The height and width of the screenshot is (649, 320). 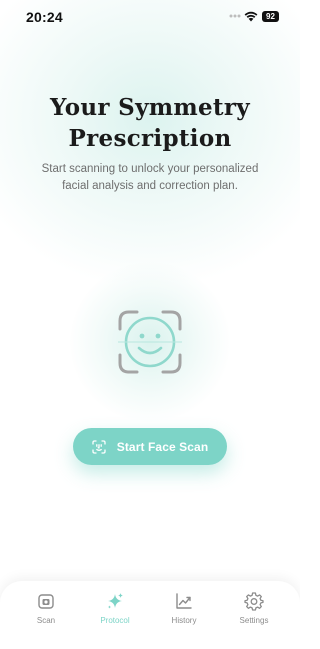 What do you see at coordinates (46, 614) in the screenshot?
I see `tab-scan: Scan` at bounding box center [46, 614].